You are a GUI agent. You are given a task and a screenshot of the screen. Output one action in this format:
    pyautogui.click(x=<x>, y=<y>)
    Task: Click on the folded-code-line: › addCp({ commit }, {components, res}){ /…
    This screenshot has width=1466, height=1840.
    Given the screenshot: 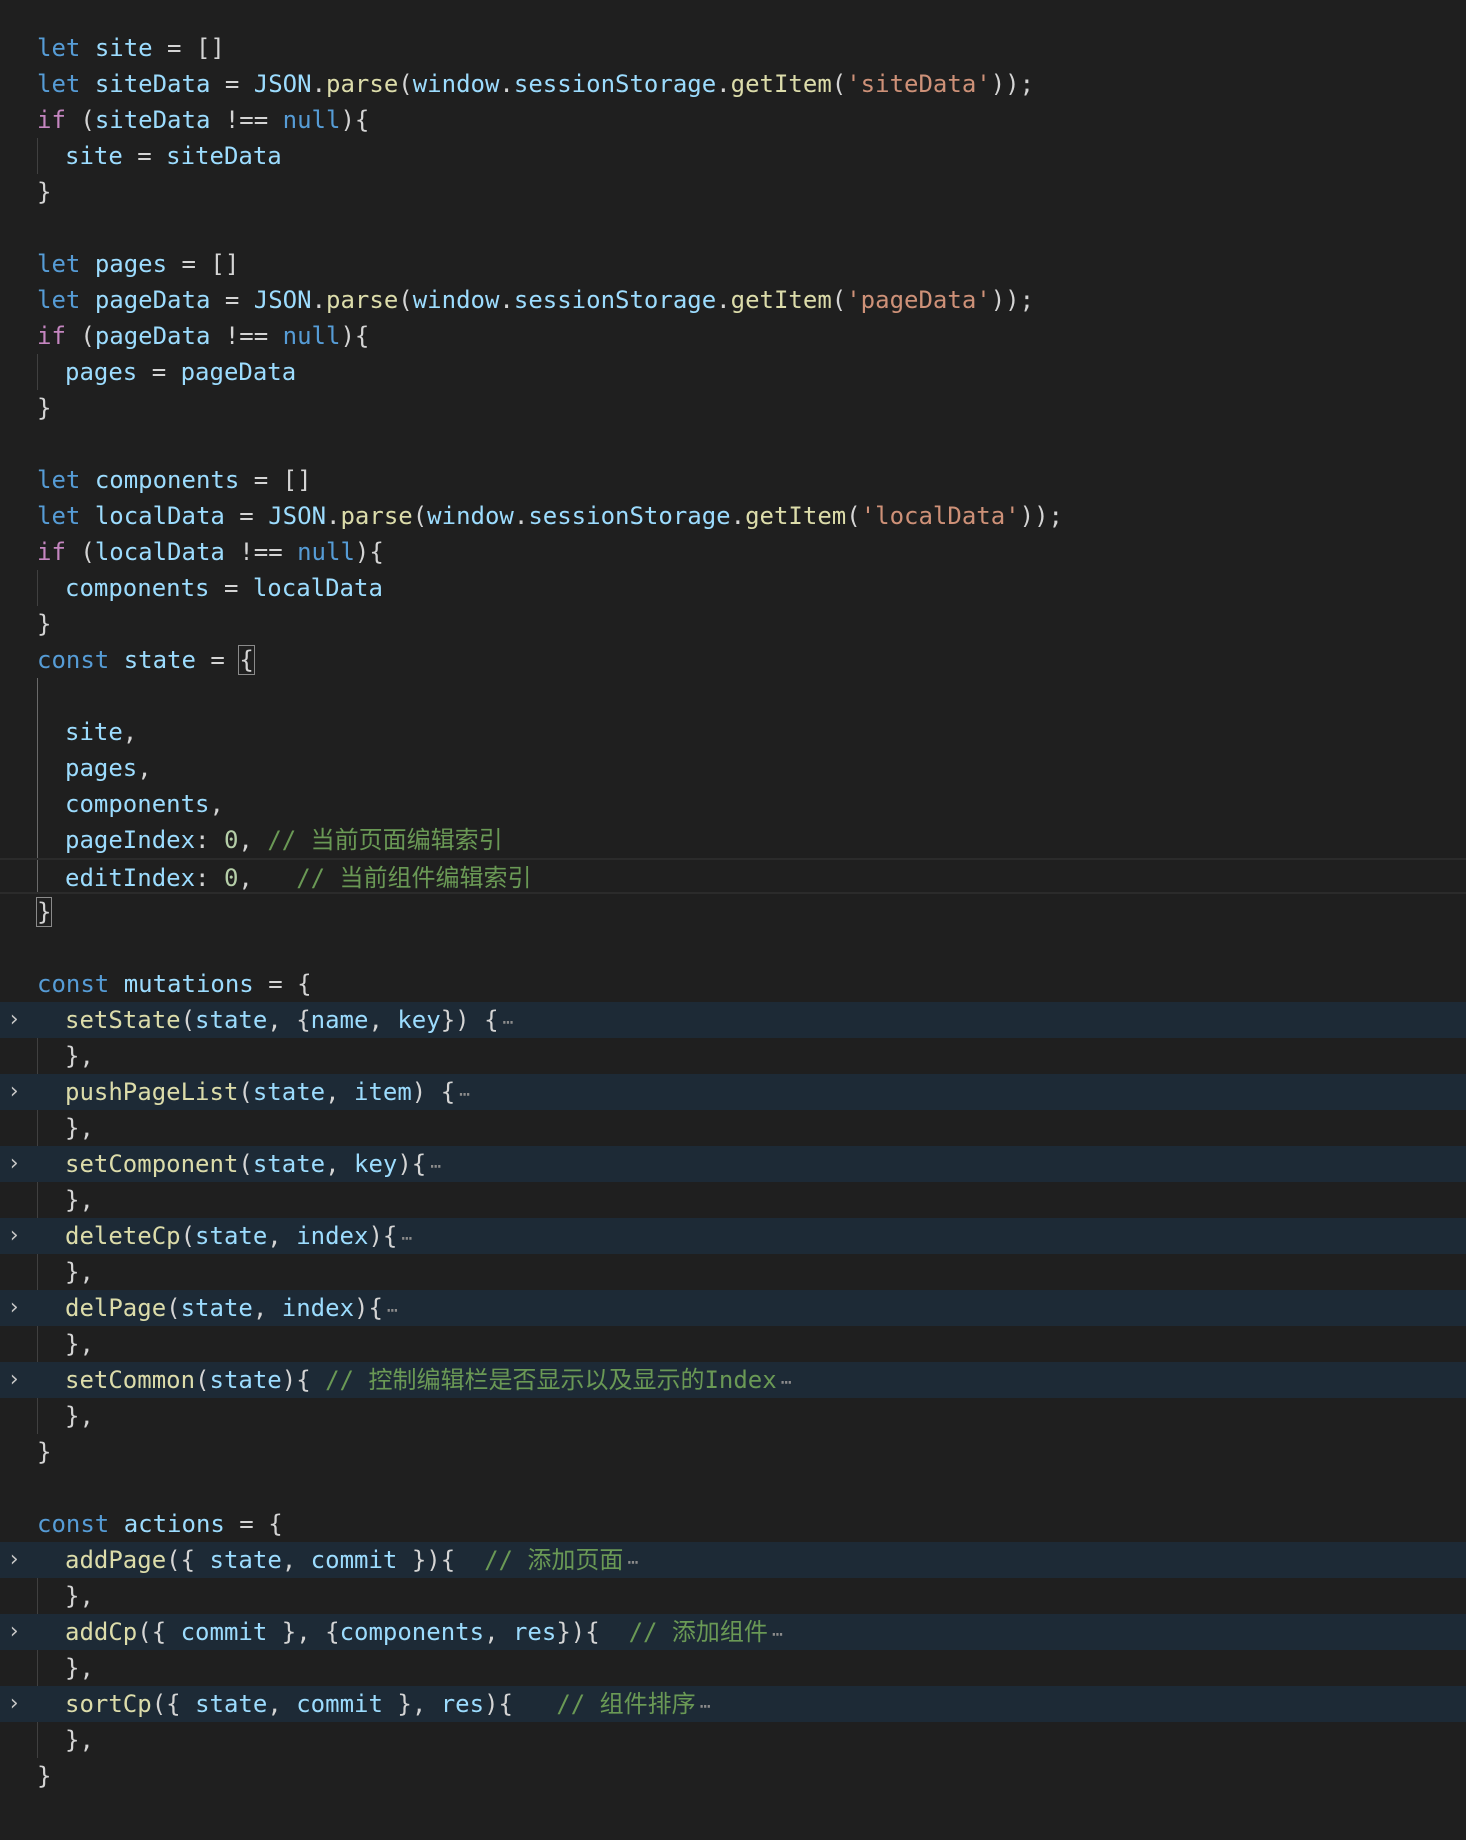 What is the action you would take?
    pyautogui.click(x=733, y=1632)
    